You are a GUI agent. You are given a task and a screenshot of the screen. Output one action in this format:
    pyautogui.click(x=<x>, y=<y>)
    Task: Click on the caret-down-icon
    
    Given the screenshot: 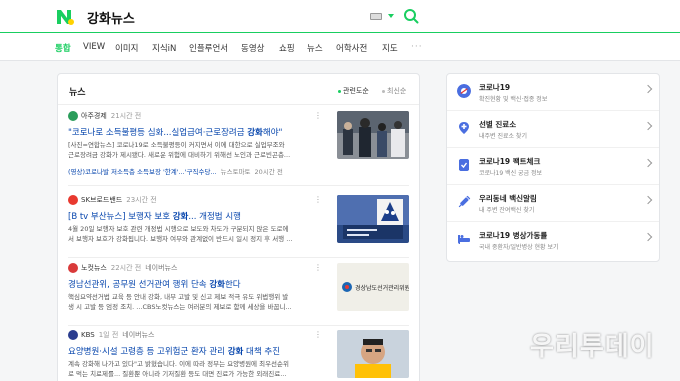 What is the action you would take?
    pyautogui.click(x=391, y=16)
    